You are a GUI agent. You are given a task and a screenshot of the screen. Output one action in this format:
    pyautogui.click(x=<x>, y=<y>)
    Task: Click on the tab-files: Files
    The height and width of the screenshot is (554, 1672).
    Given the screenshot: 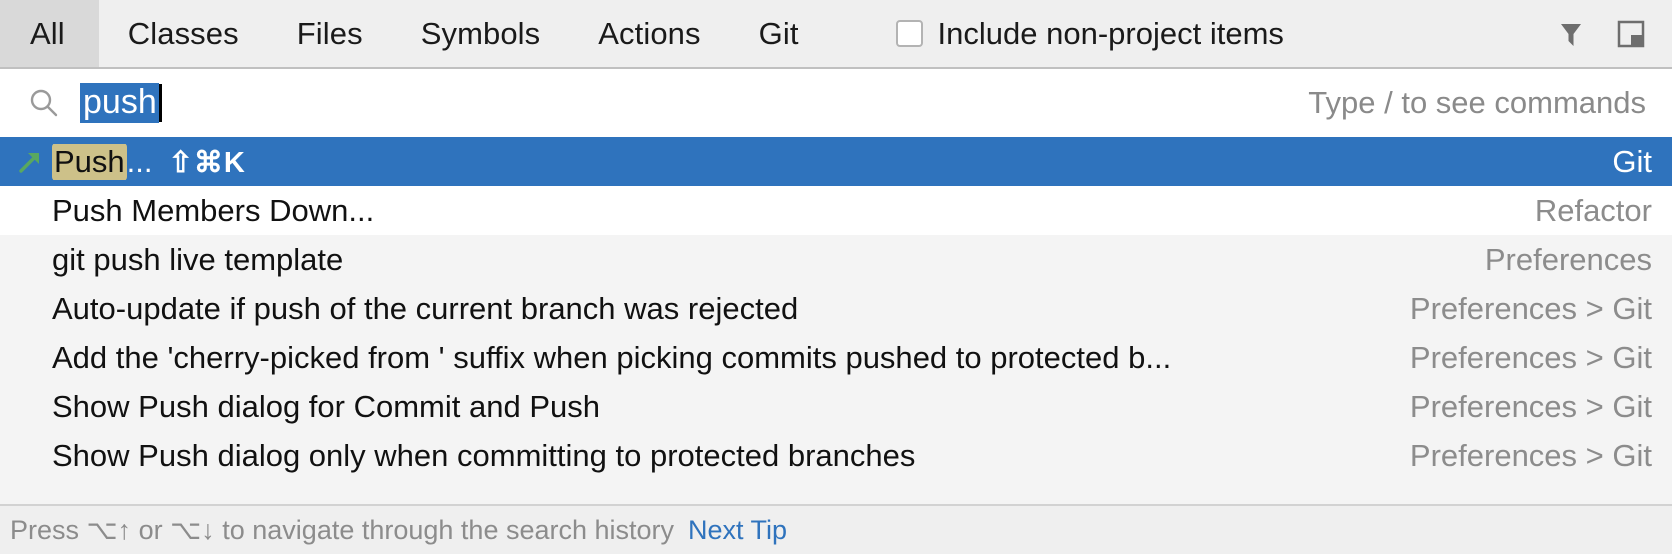 What is the action you would take?
    pyautogui.click(x=330, y=33)
    